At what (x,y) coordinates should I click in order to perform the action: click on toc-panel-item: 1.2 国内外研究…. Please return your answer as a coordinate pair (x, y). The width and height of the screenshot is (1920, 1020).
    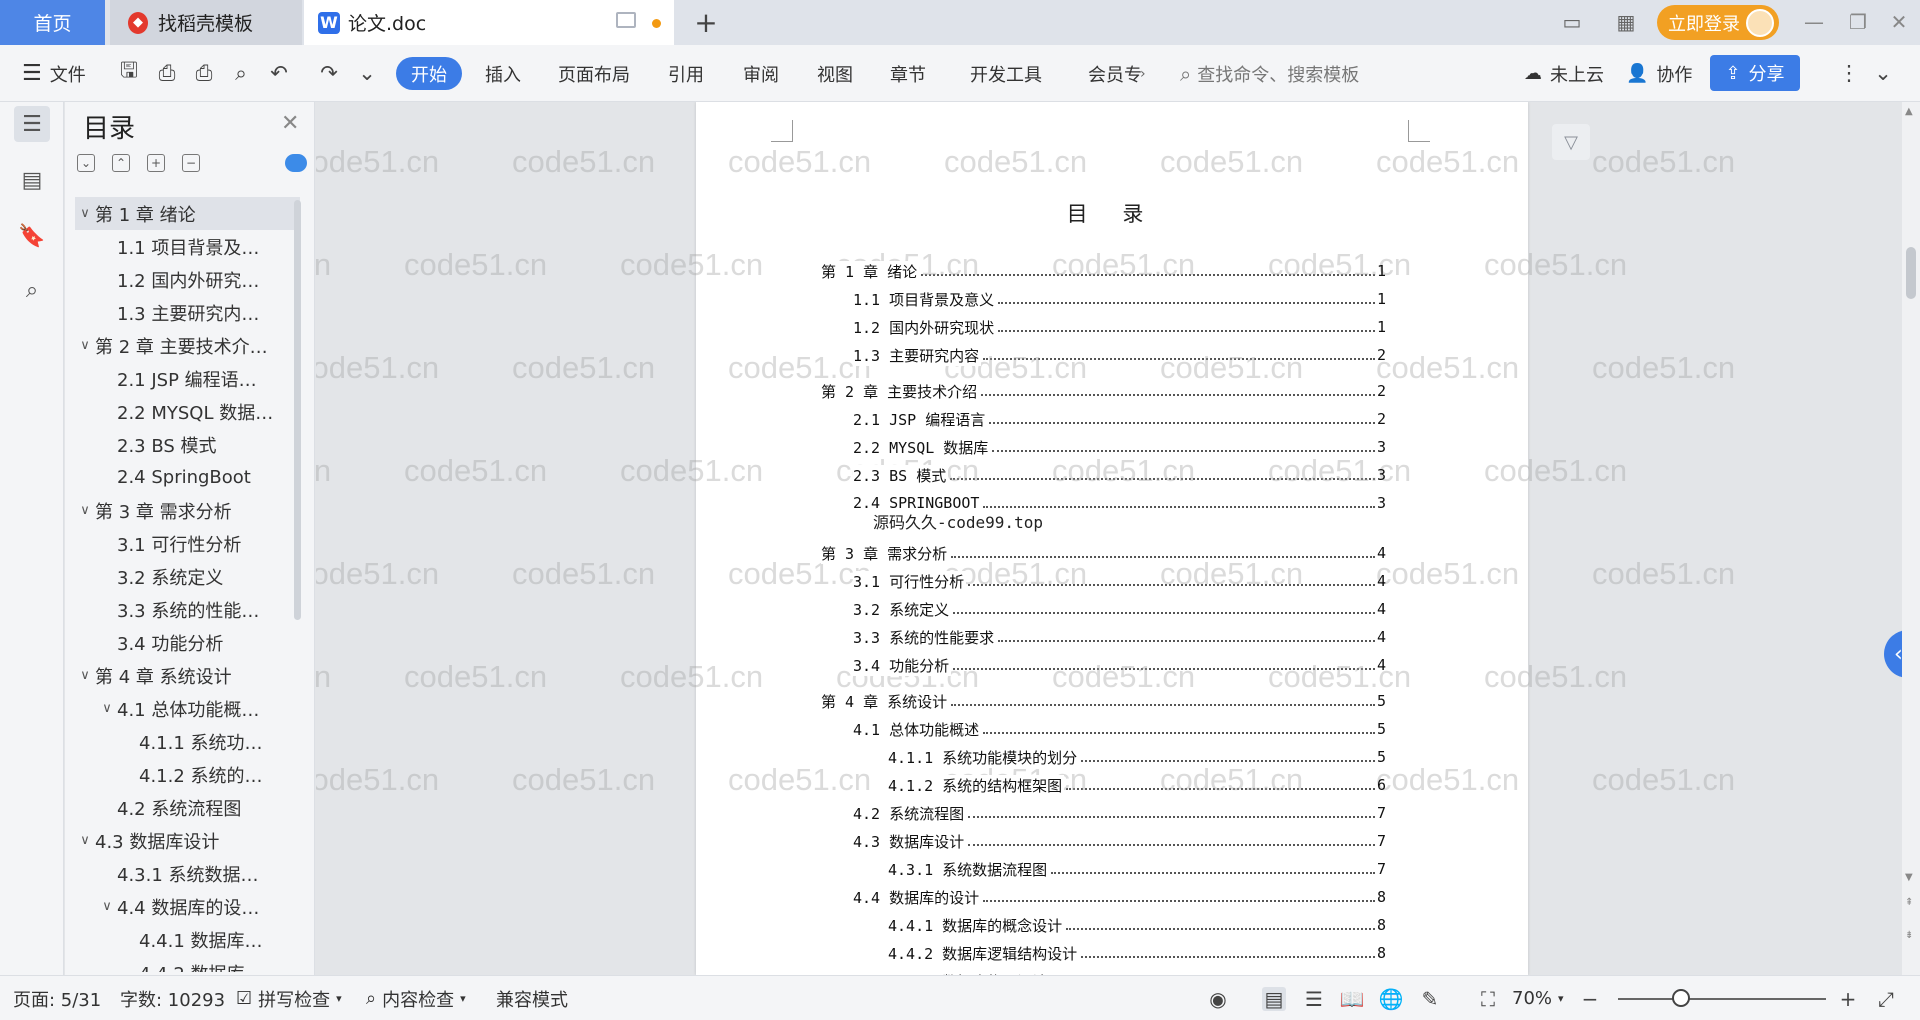
    Looking at the image, I should click on (187, 279).